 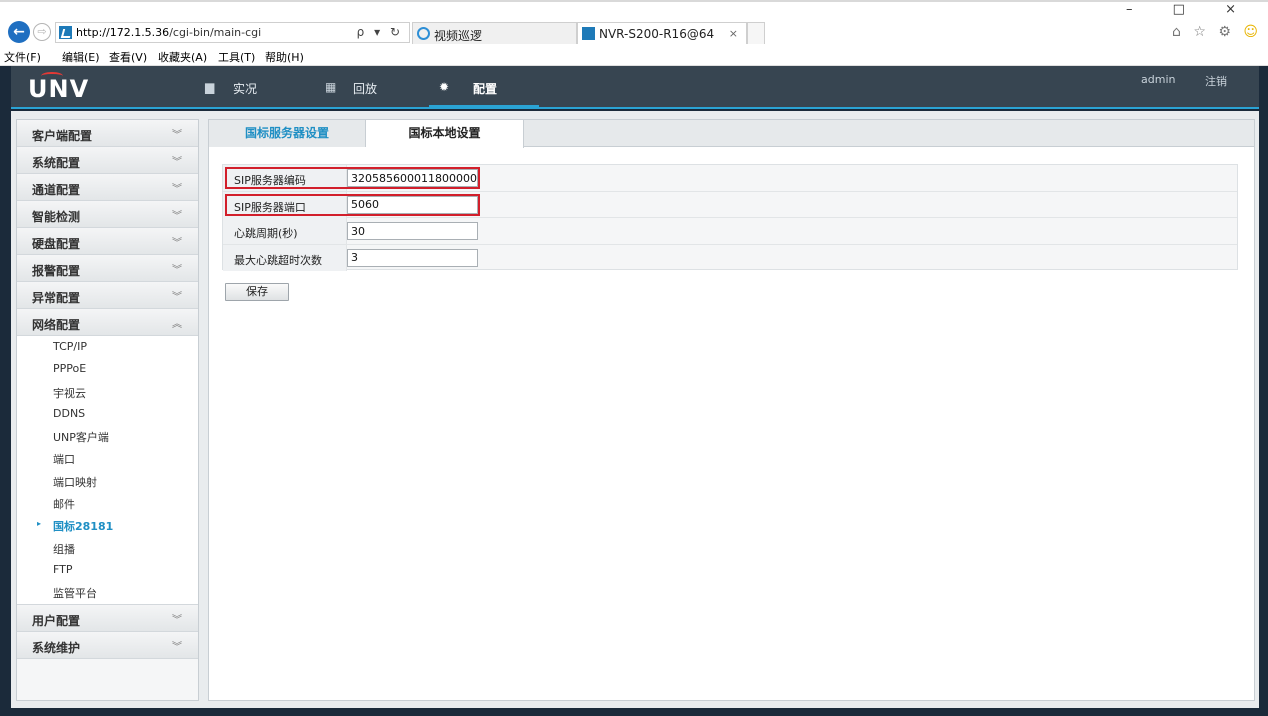 I want to click on forward-button: ⇨, so click(x=42, y=32).